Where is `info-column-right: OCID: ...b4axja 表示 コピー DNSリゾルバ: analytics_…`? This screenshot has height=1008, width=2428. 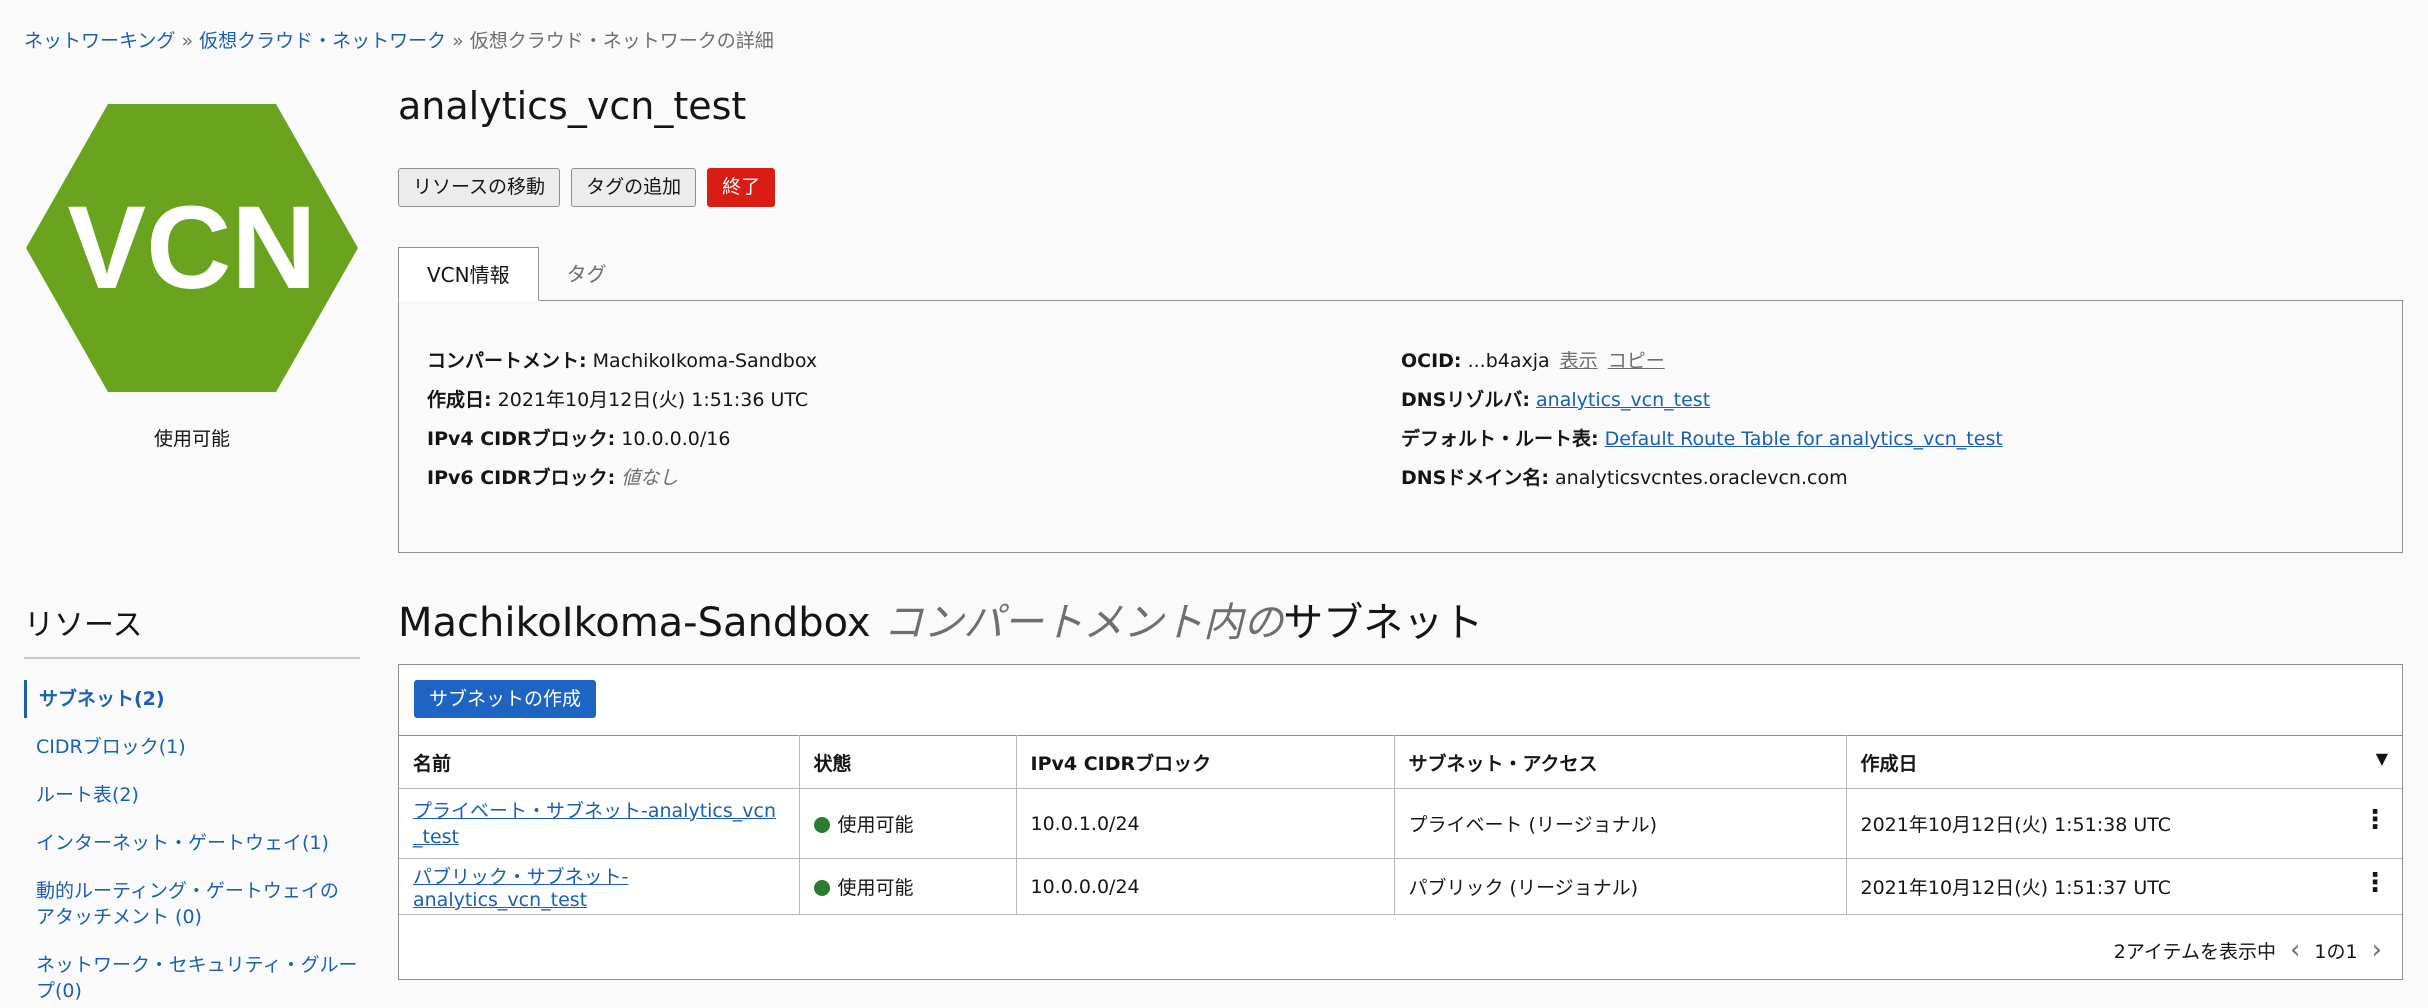
info-column-right: OCID: ...b4axja 表示 コピー DNSリゾルバ: analytics_… is located at coordinates (1702, 427).